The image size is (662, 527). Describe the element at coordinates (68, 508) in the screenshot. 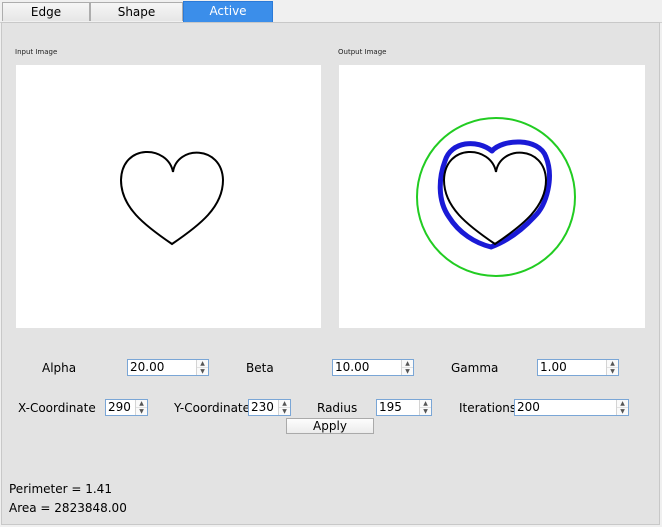

I see `area-result: Area = 2823848.00` at that location.